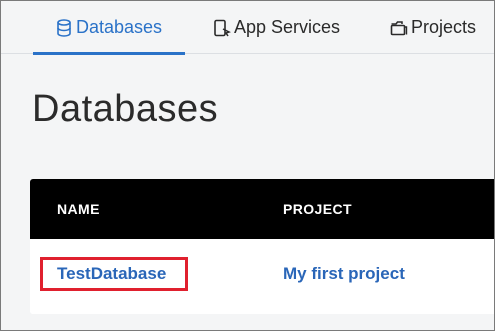 This screenshot has height=331, width=495. What do you see at coordinates (119, 27) in the screenshot?
I see `tab-databases-label: Databases` at bounding box center [119, 27].